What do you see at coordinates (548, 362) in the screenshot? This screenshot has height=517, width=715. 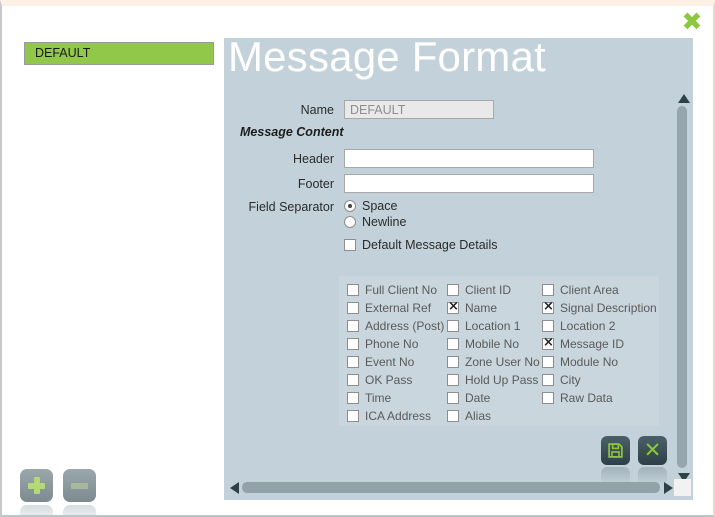 I see `checkbox-module-no` at bounding box center [548, 362].